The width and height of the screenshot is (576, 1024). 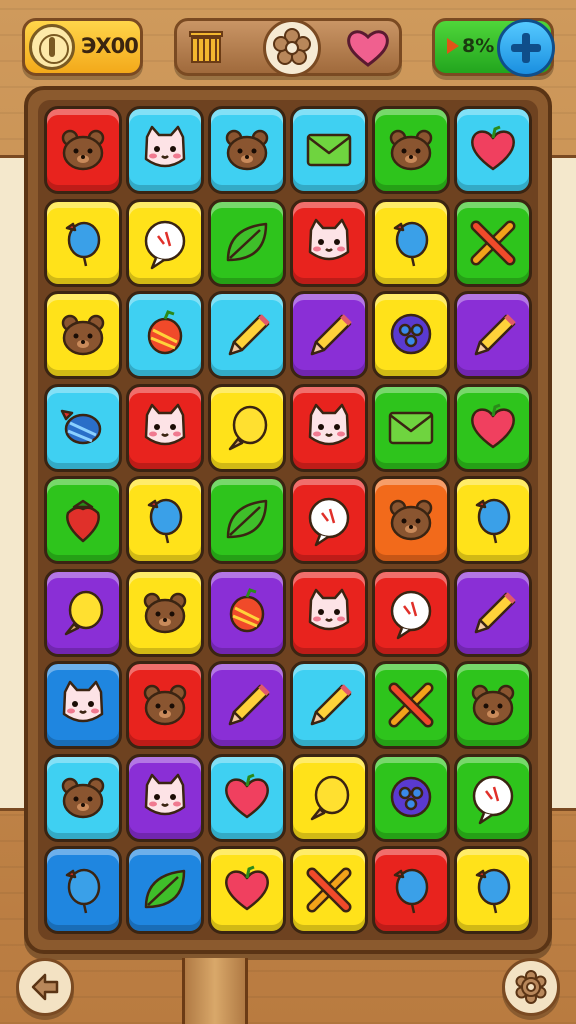 I want to click on tile-green-bubble, so click(x=493, y=797).